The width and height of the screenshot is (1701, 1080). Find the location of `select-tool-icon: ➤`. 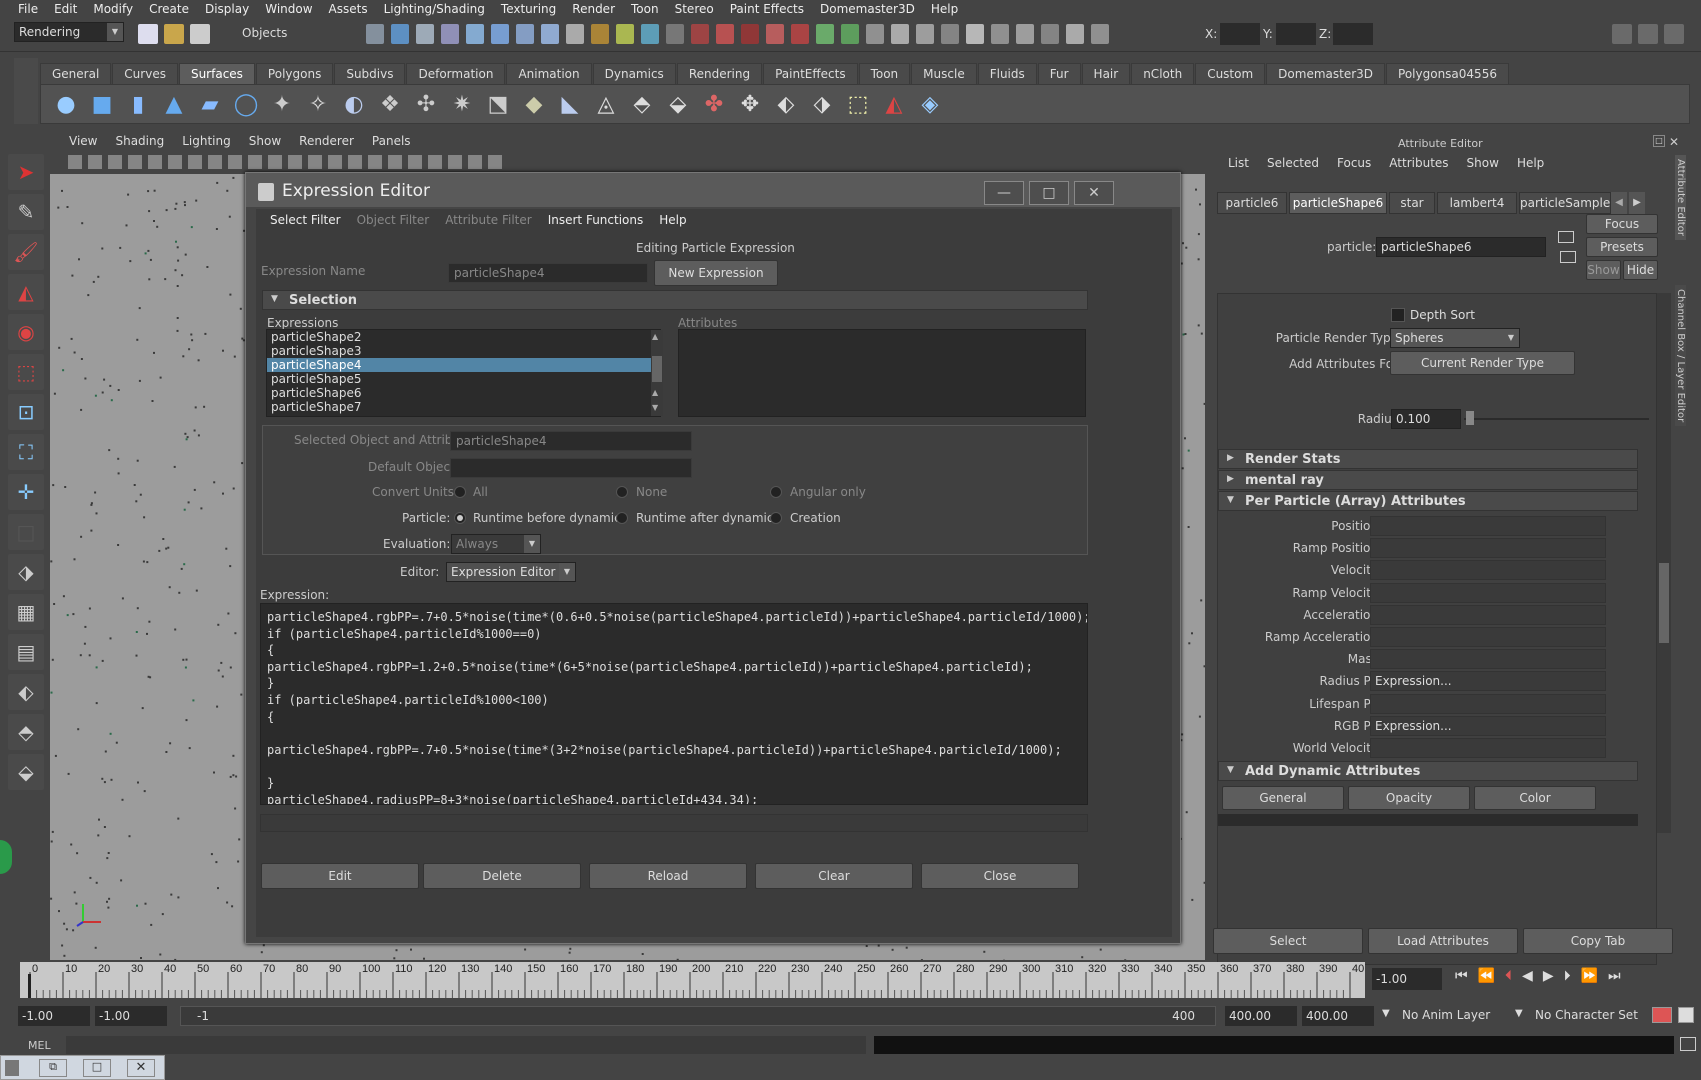

select-tool-icon: ➤ is located at coordinates (26, 172).